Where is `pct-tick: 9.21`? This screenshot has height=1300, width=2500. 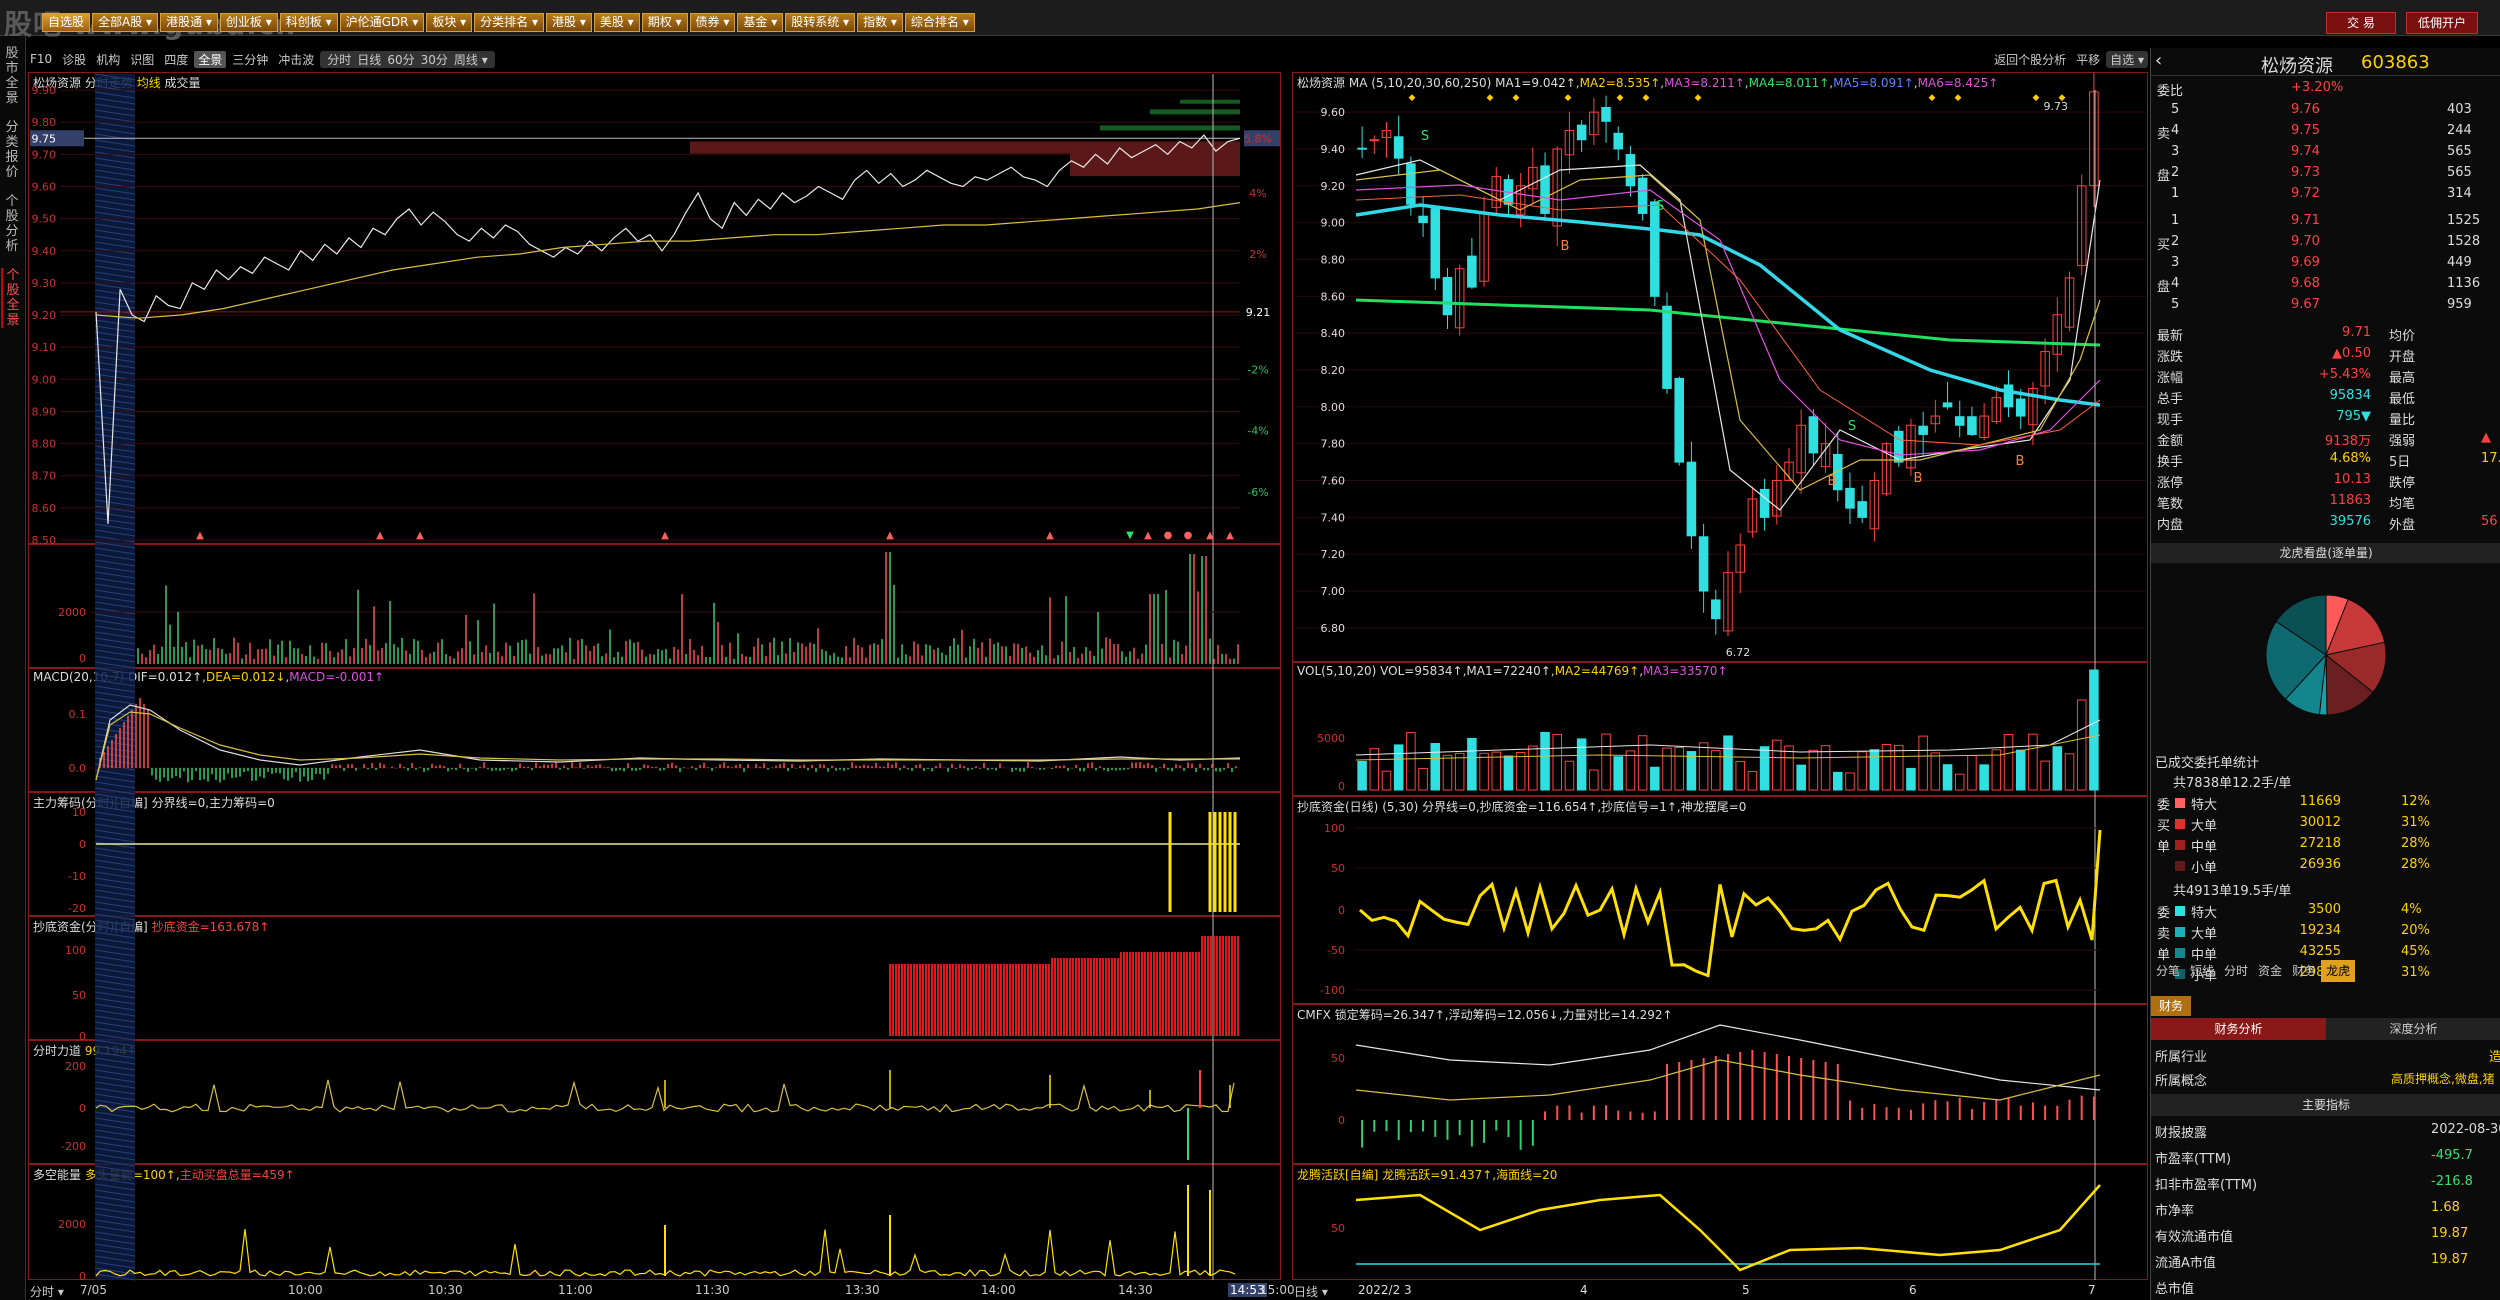
pct-tick: 9.21 is located at coordinates (1258, 312).